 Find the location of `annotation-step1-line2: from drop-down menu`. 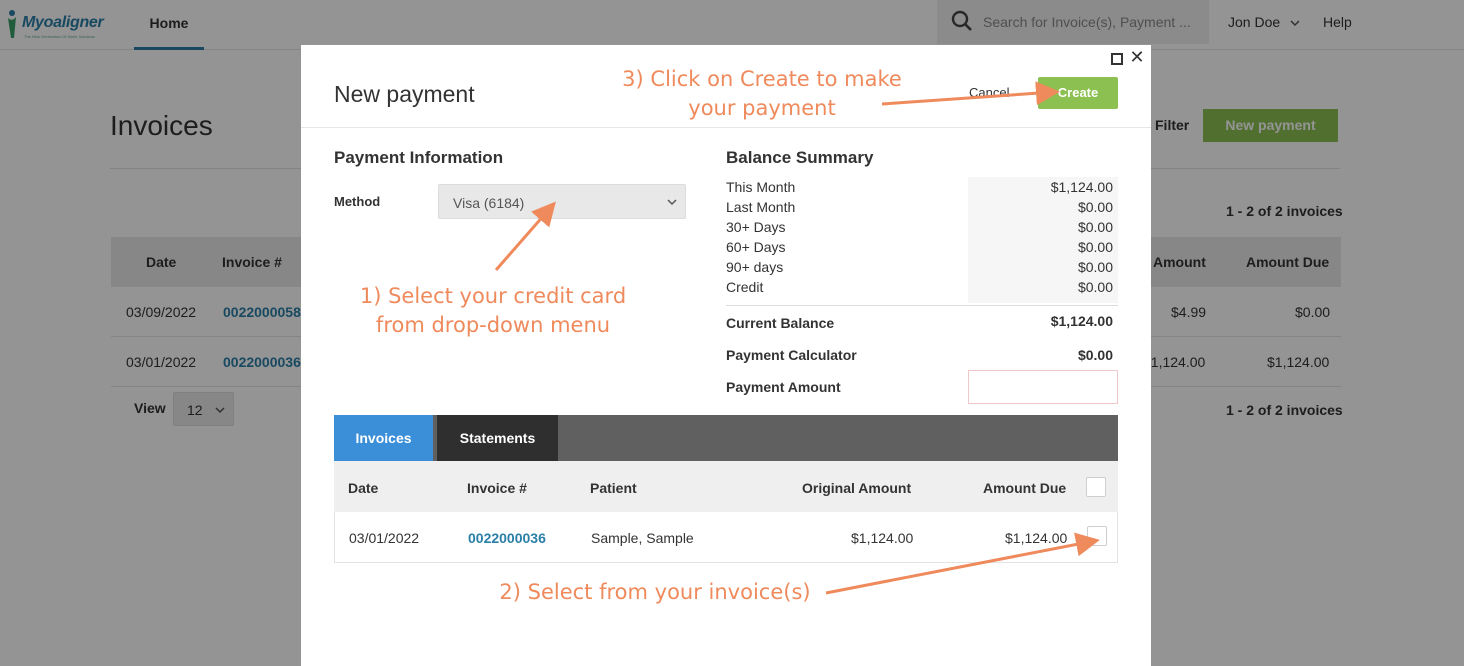

annotation-step1-line2: from drop-down menu is located at coordinates (493, 325).